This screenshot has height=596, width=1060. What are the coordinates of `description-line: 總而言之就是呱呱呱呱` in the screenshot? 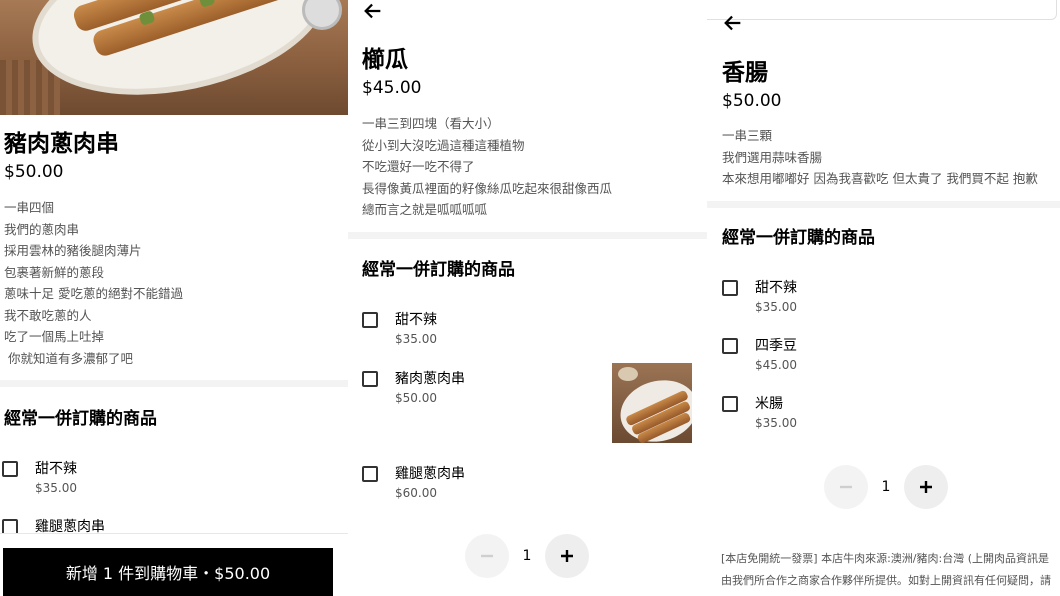 It's located at (425, 209).